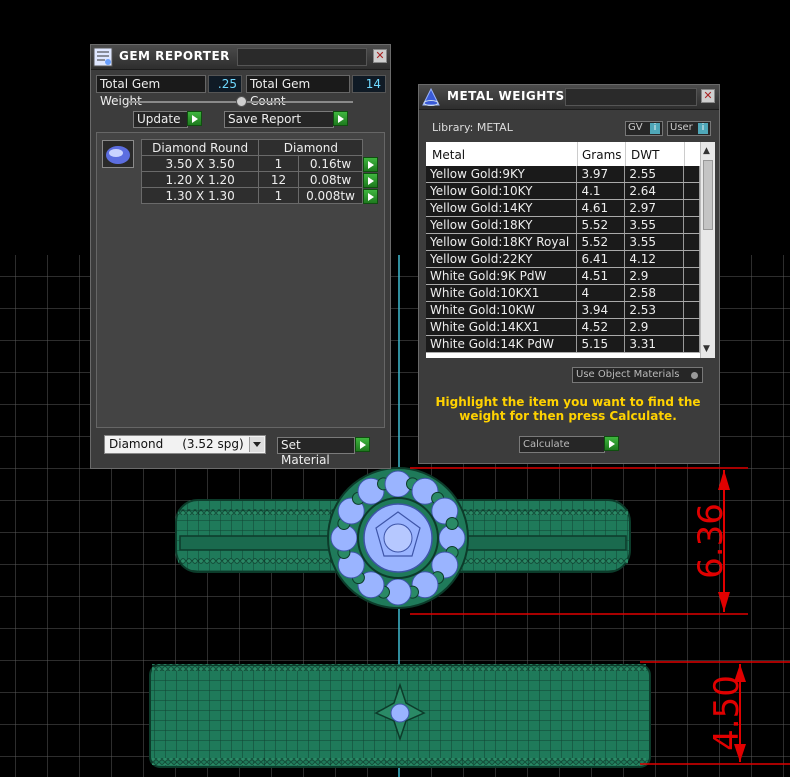 This screenshot has width=790, height=777. What do you see at coordinates (654, 225) in the screenshot?
I see `metal-dwt: 3.55` at bounding box center [654, 225].